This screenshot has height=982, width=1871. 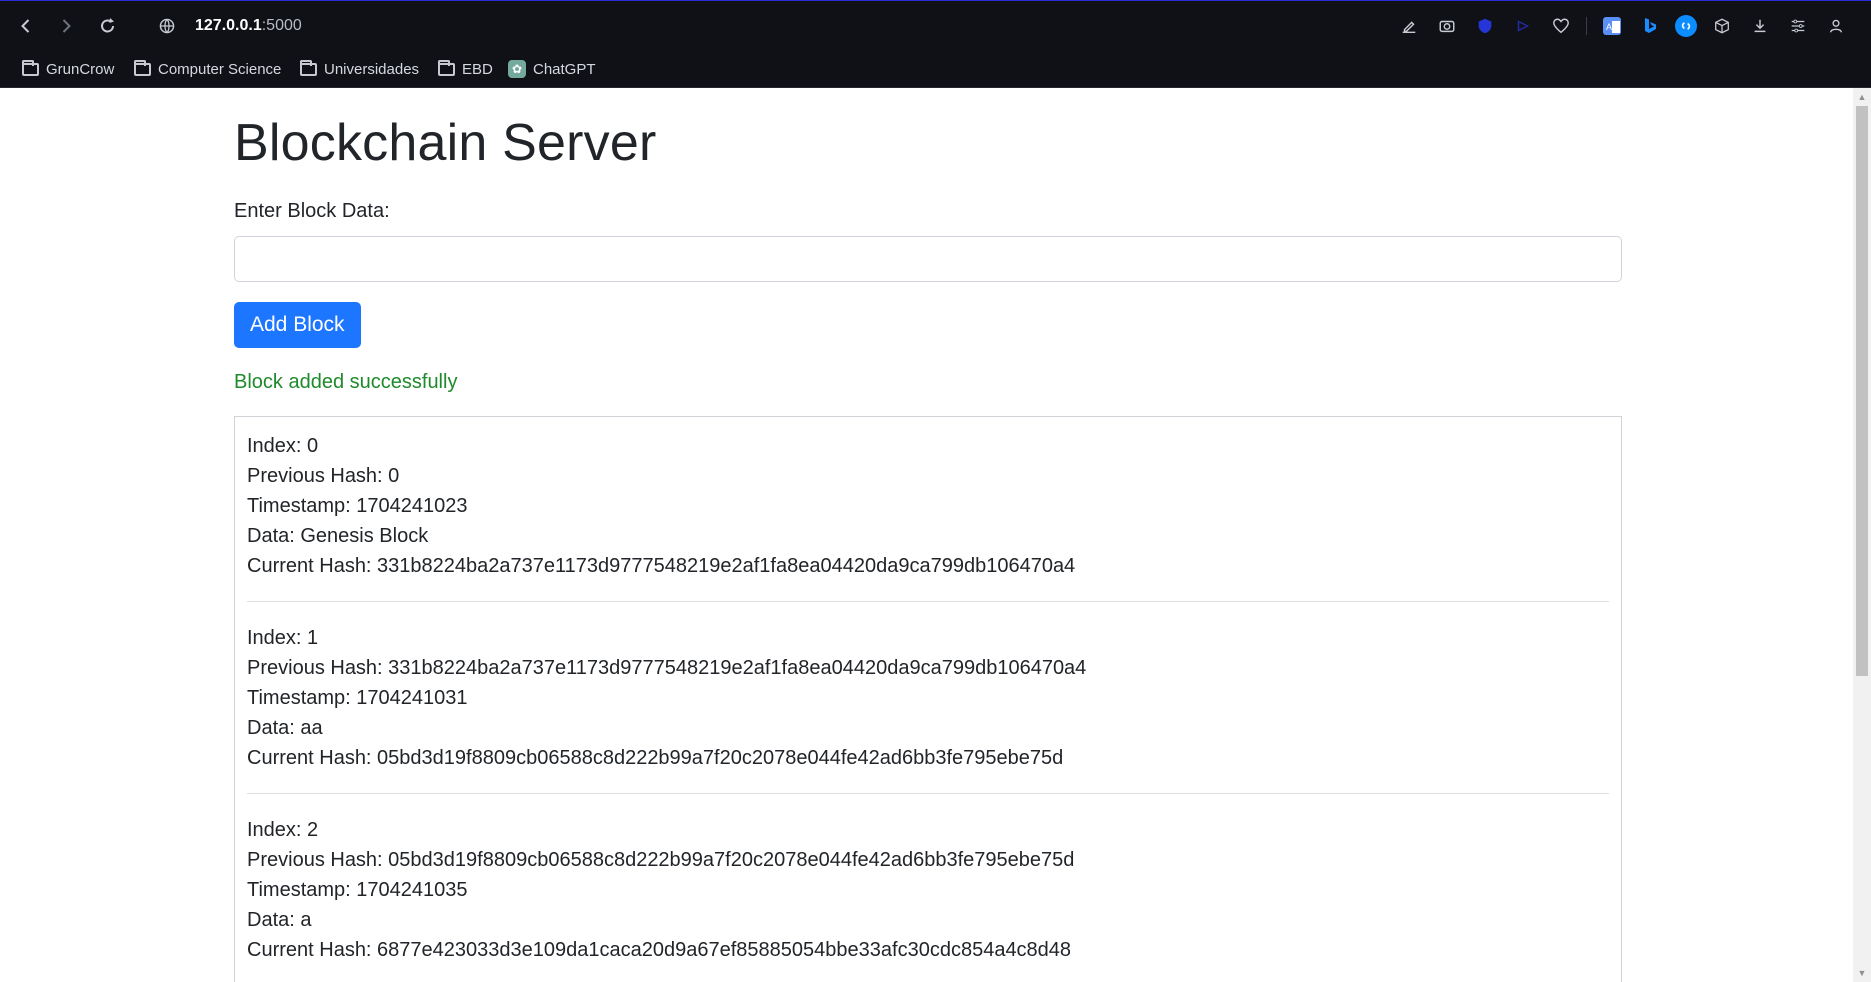 I want to click on url-port: :5000, so click(x=281, y=25).